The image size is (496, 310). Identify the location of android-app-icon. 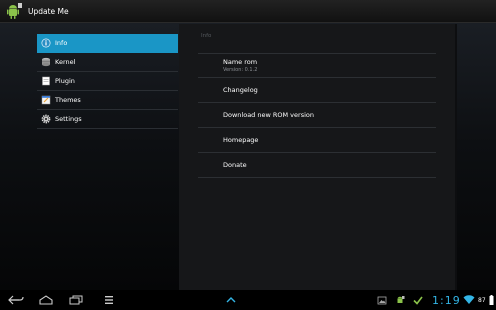
(14, 11).